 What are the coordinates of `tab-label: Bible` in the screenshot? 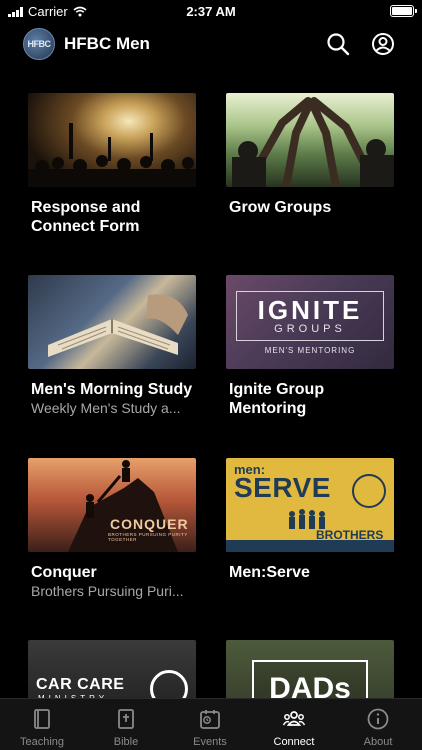 It's located at (126, 742).